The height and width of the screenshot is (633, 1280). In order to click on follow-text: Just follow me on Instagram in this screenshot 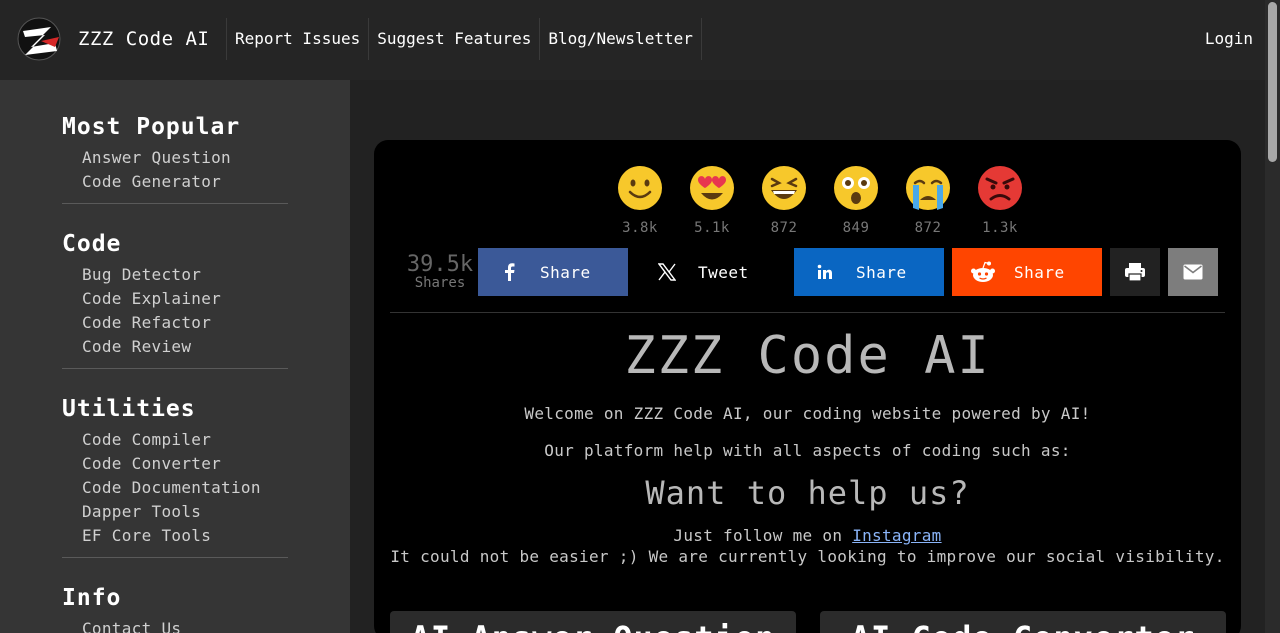, I will do `click(807, 535)`.